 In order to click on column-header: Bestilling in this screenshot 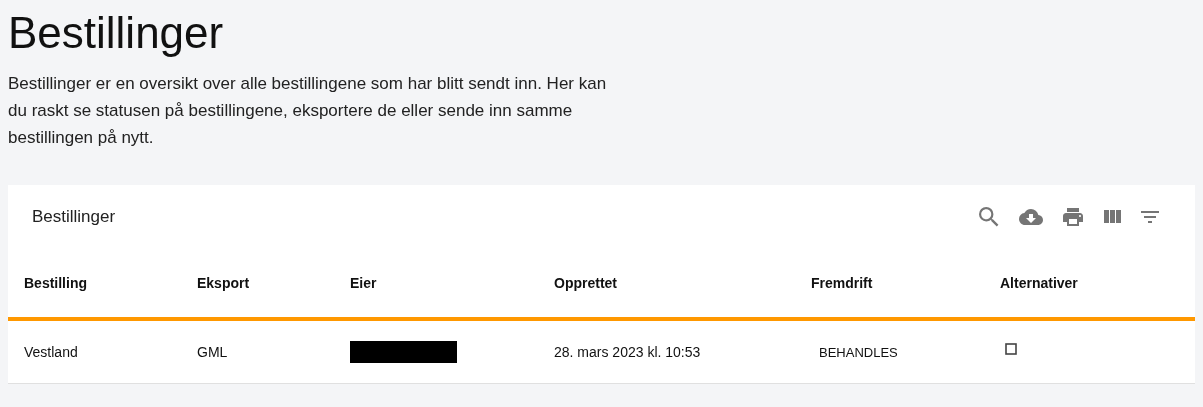, I will do `click(56, 283)`.